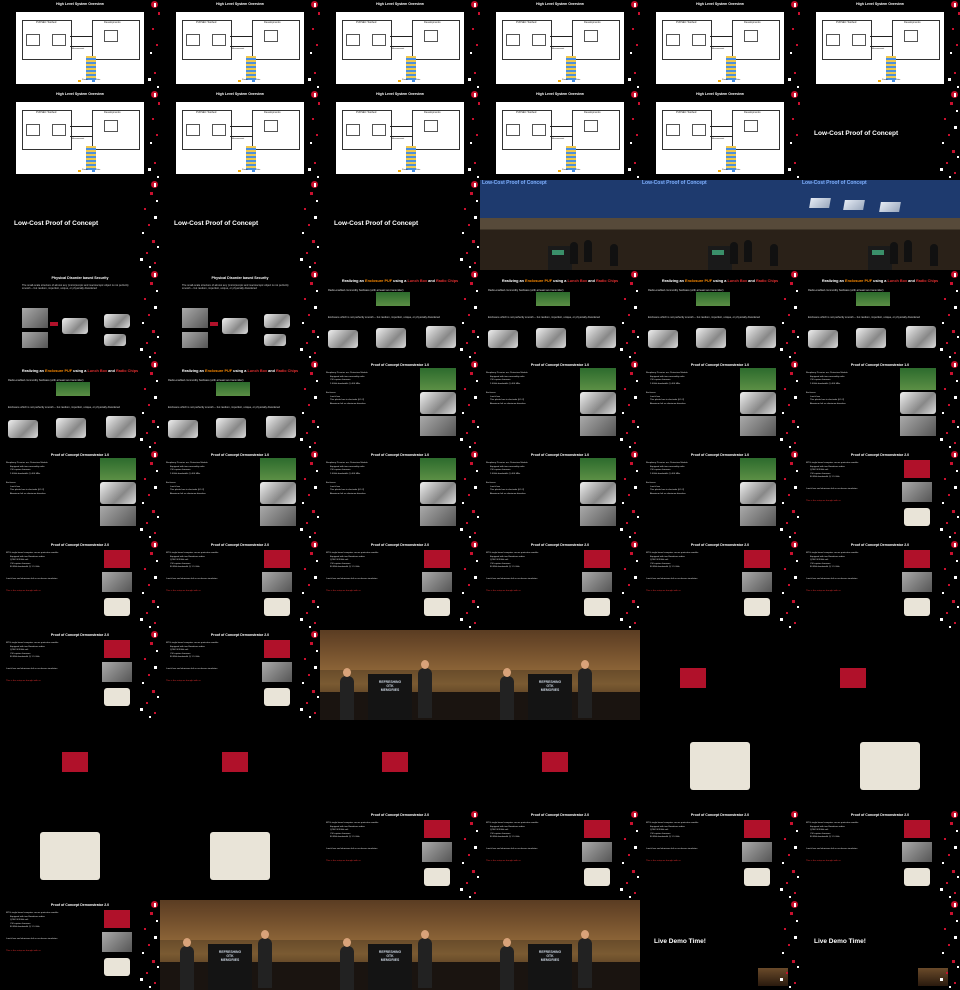  I want to click on podium-sign: REFRESHING GTK MEMORIES, so click(550, 956).